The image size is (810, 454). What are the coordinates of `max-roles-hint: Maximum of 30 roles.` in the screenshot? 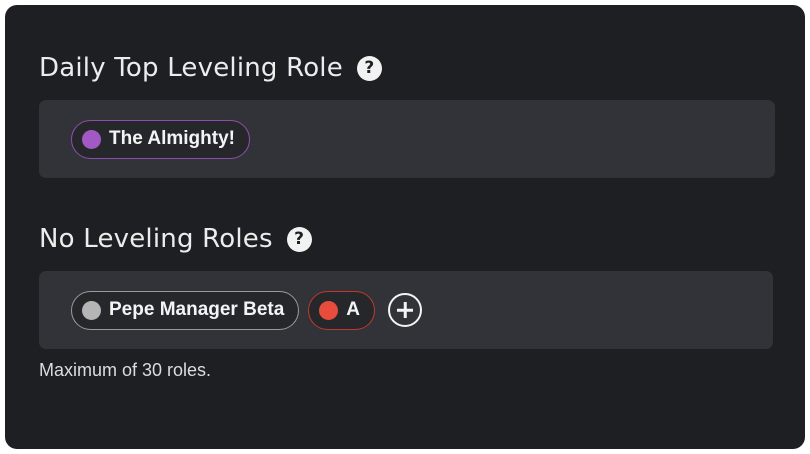 It's located at (125, 370).